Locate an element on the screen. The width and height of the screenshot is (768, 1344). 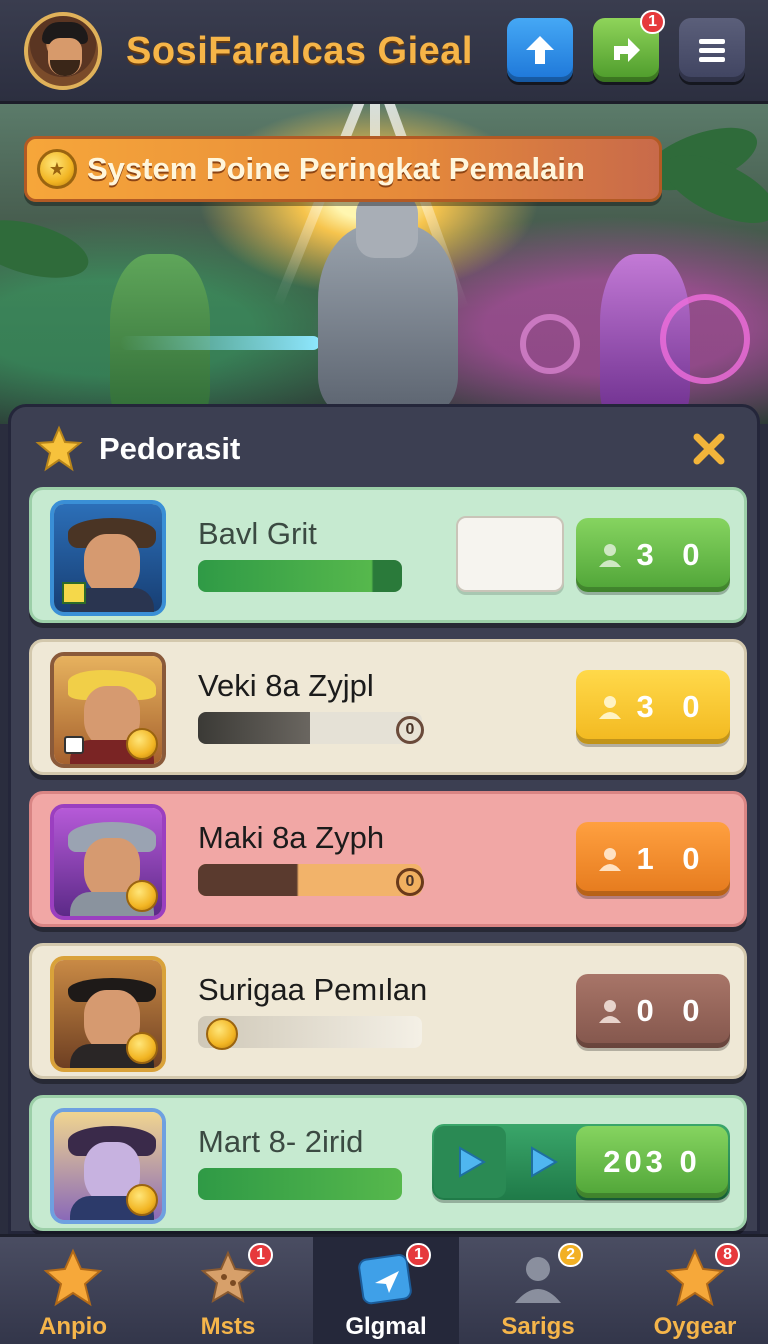
player-avatar is located at coordinates (63, 51).